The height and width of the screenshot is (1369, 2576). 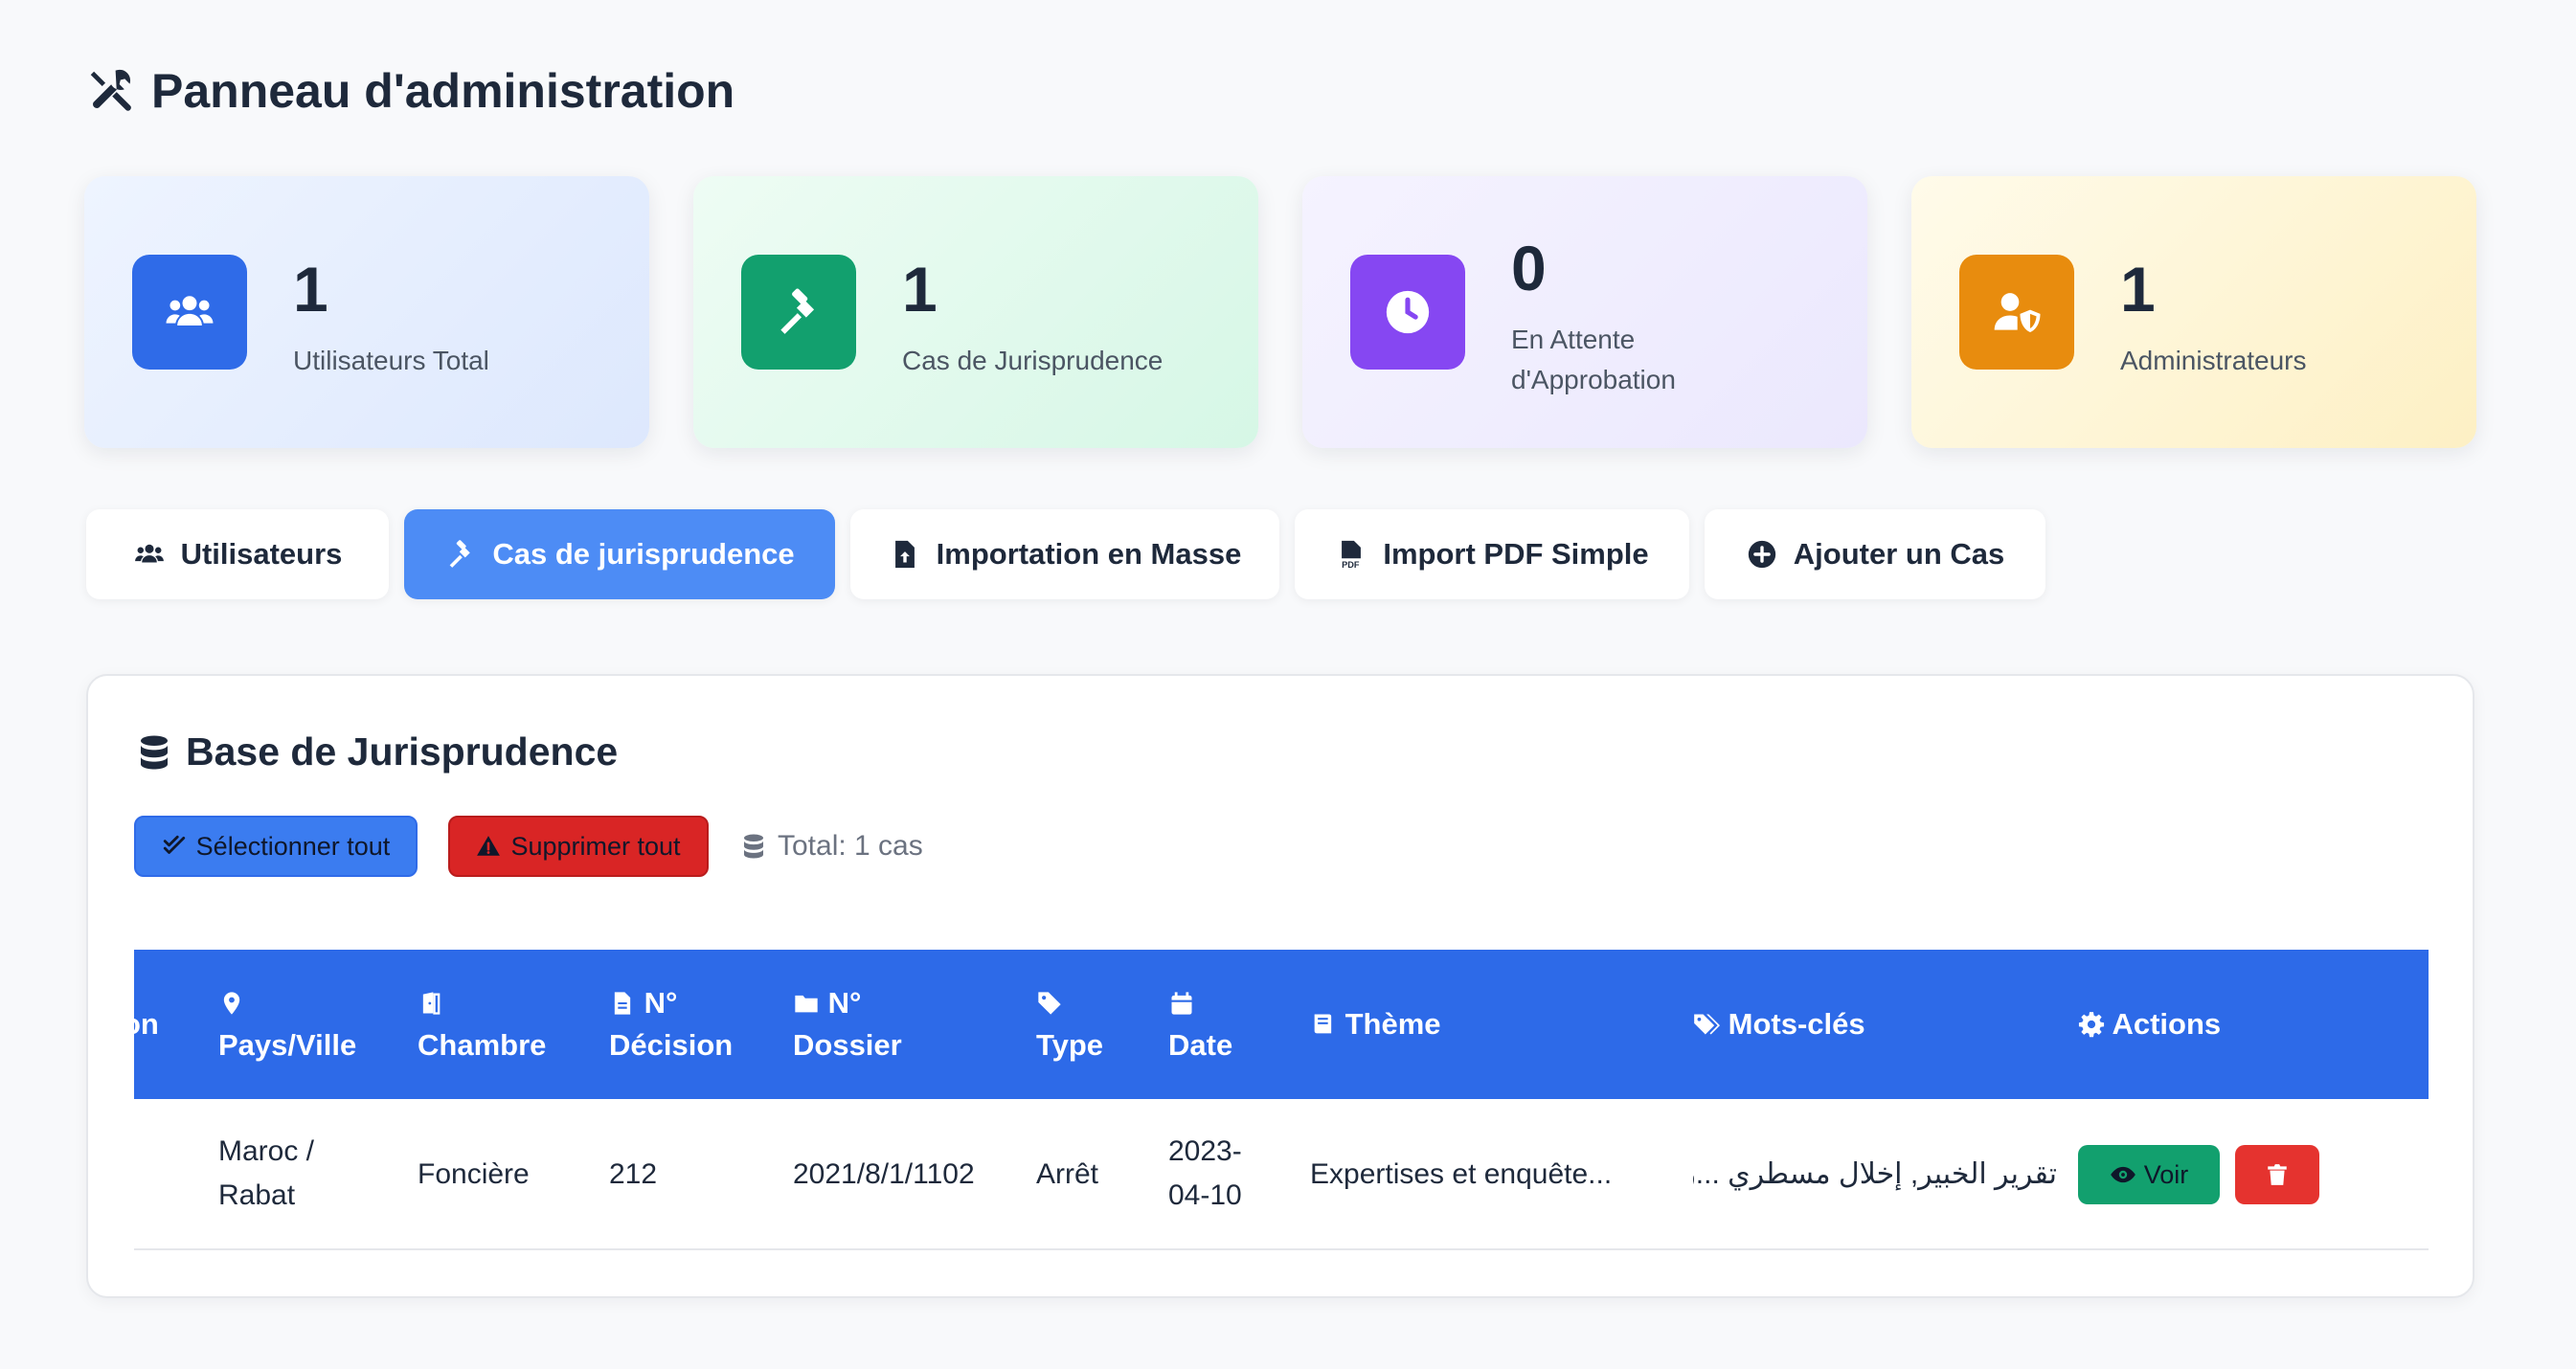 What do you see at coordinates (110, 90) in the screenshot?
I see `tools-icon` at bounding box center [110, 90].